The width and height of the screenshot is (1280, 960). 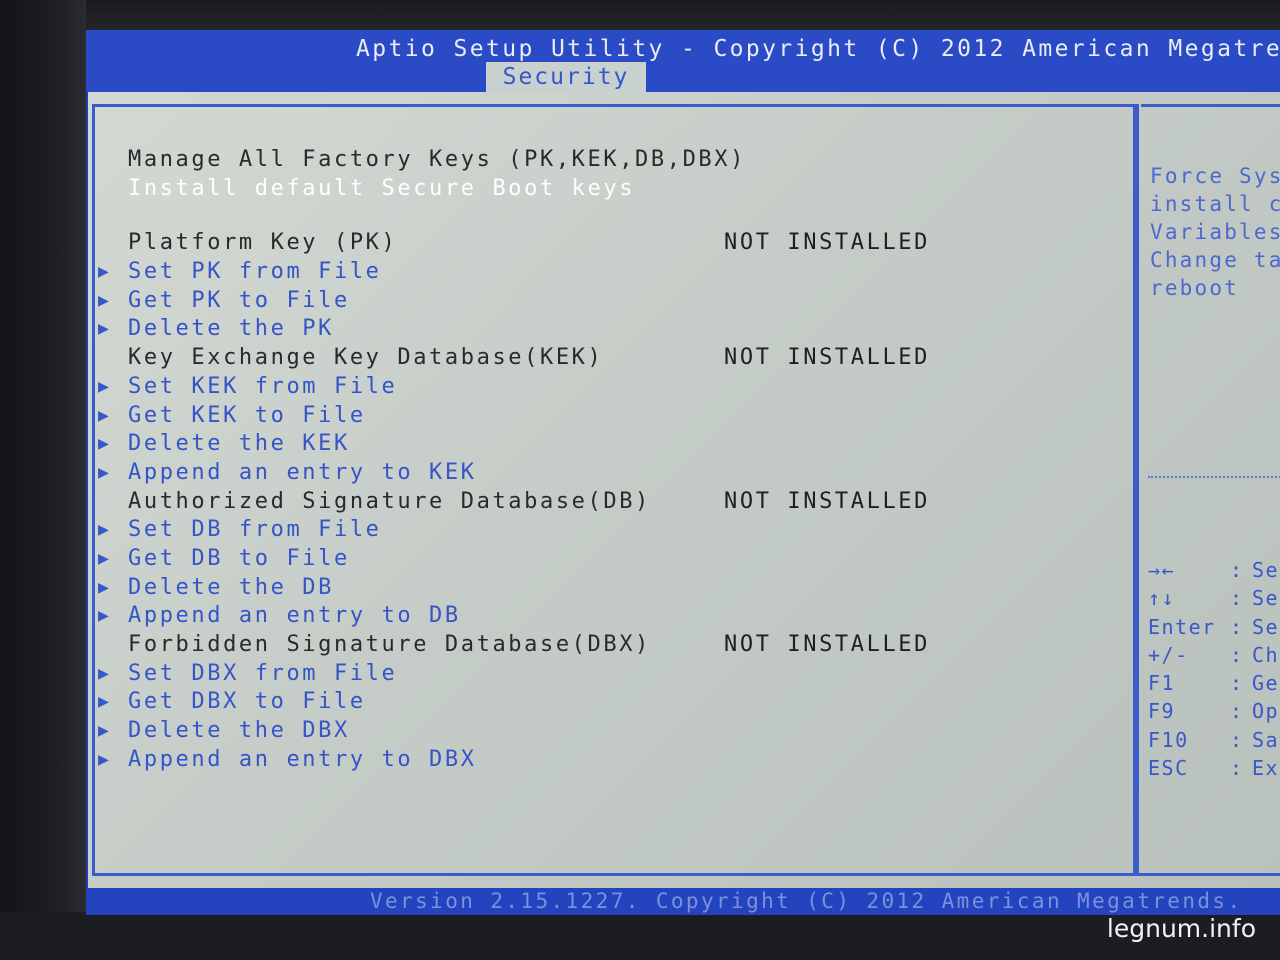 I want to click on menu-spacer, so click(x=568, y=216).